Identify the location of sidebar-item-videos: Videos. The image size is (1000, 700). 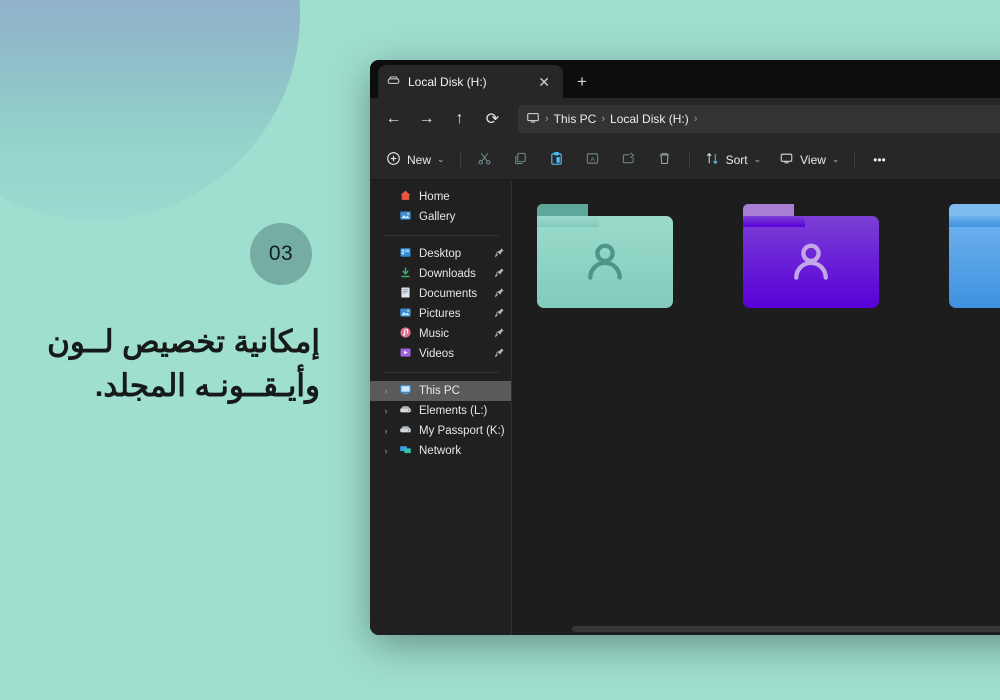
(440, 354).